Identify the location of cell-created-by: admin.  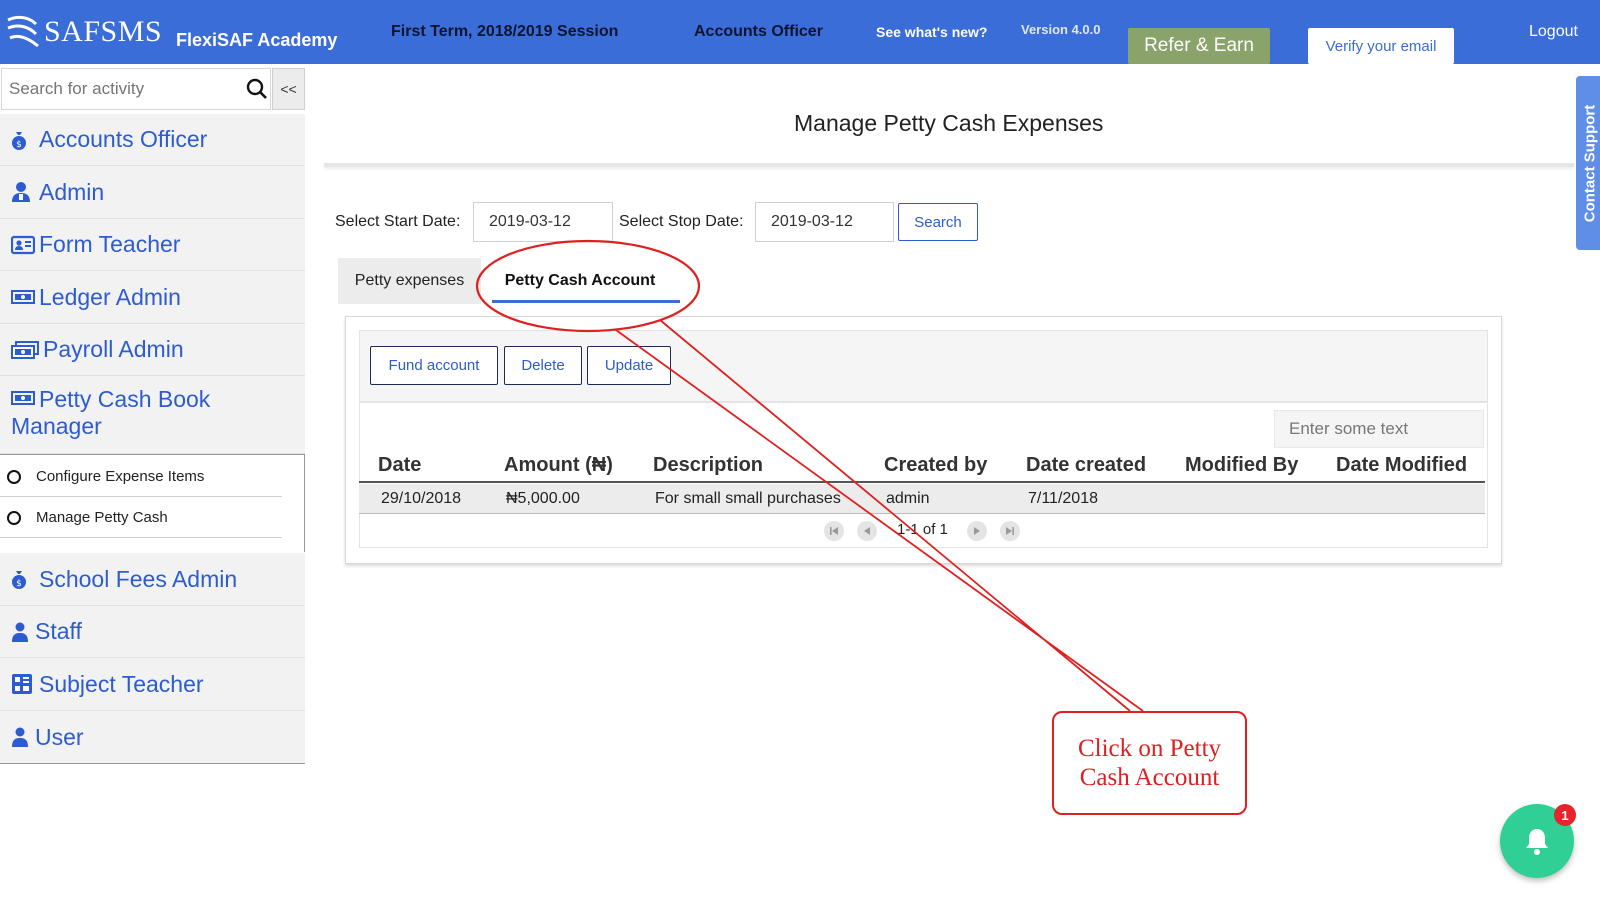
(908, 498).